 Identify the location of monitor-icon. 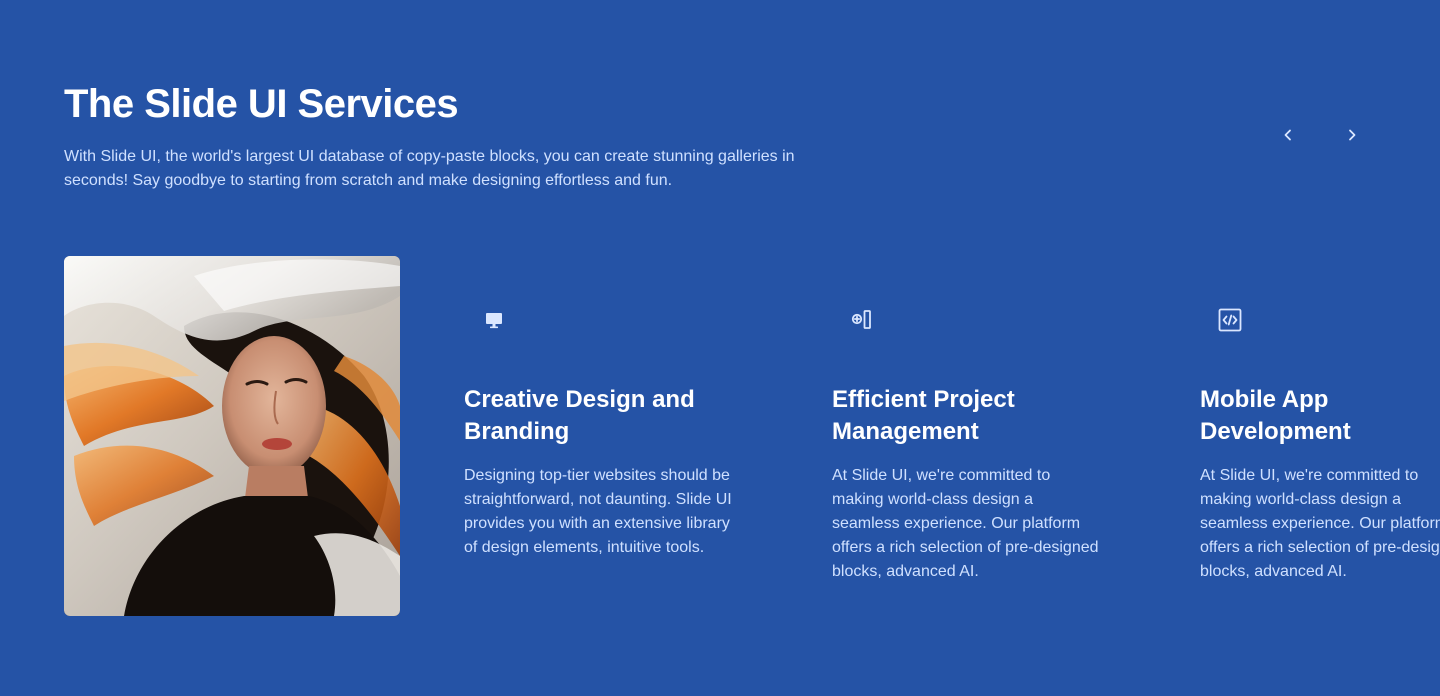
(494, 320).